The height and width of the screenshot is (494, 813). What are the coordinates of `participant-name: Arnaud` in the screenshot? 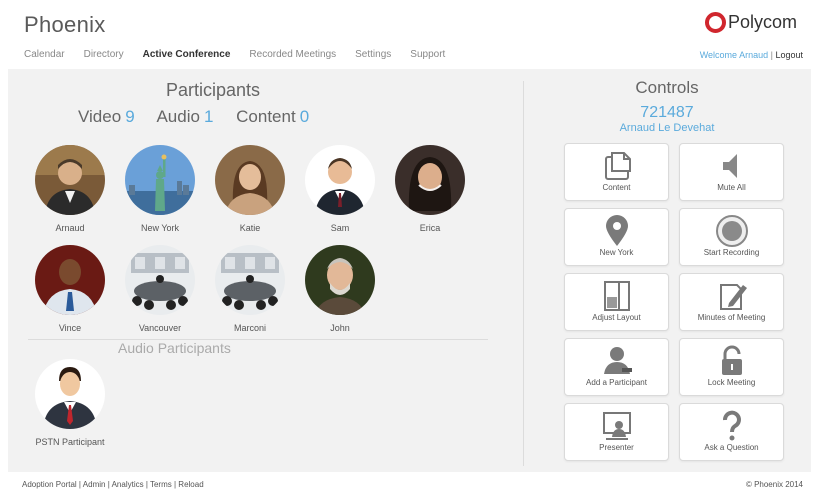 It's located at (70, 228).